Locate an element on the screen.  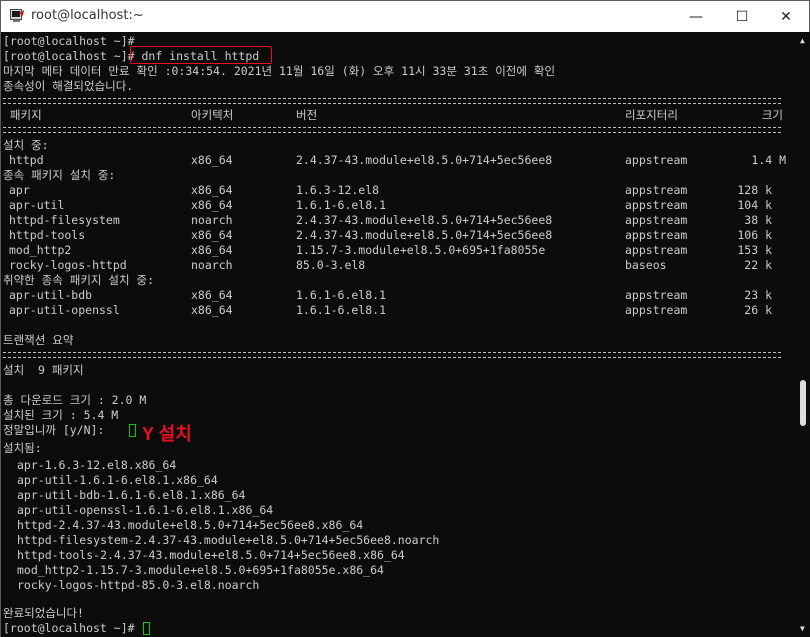
header-size: 크기 is located at coordinates (772, 115).